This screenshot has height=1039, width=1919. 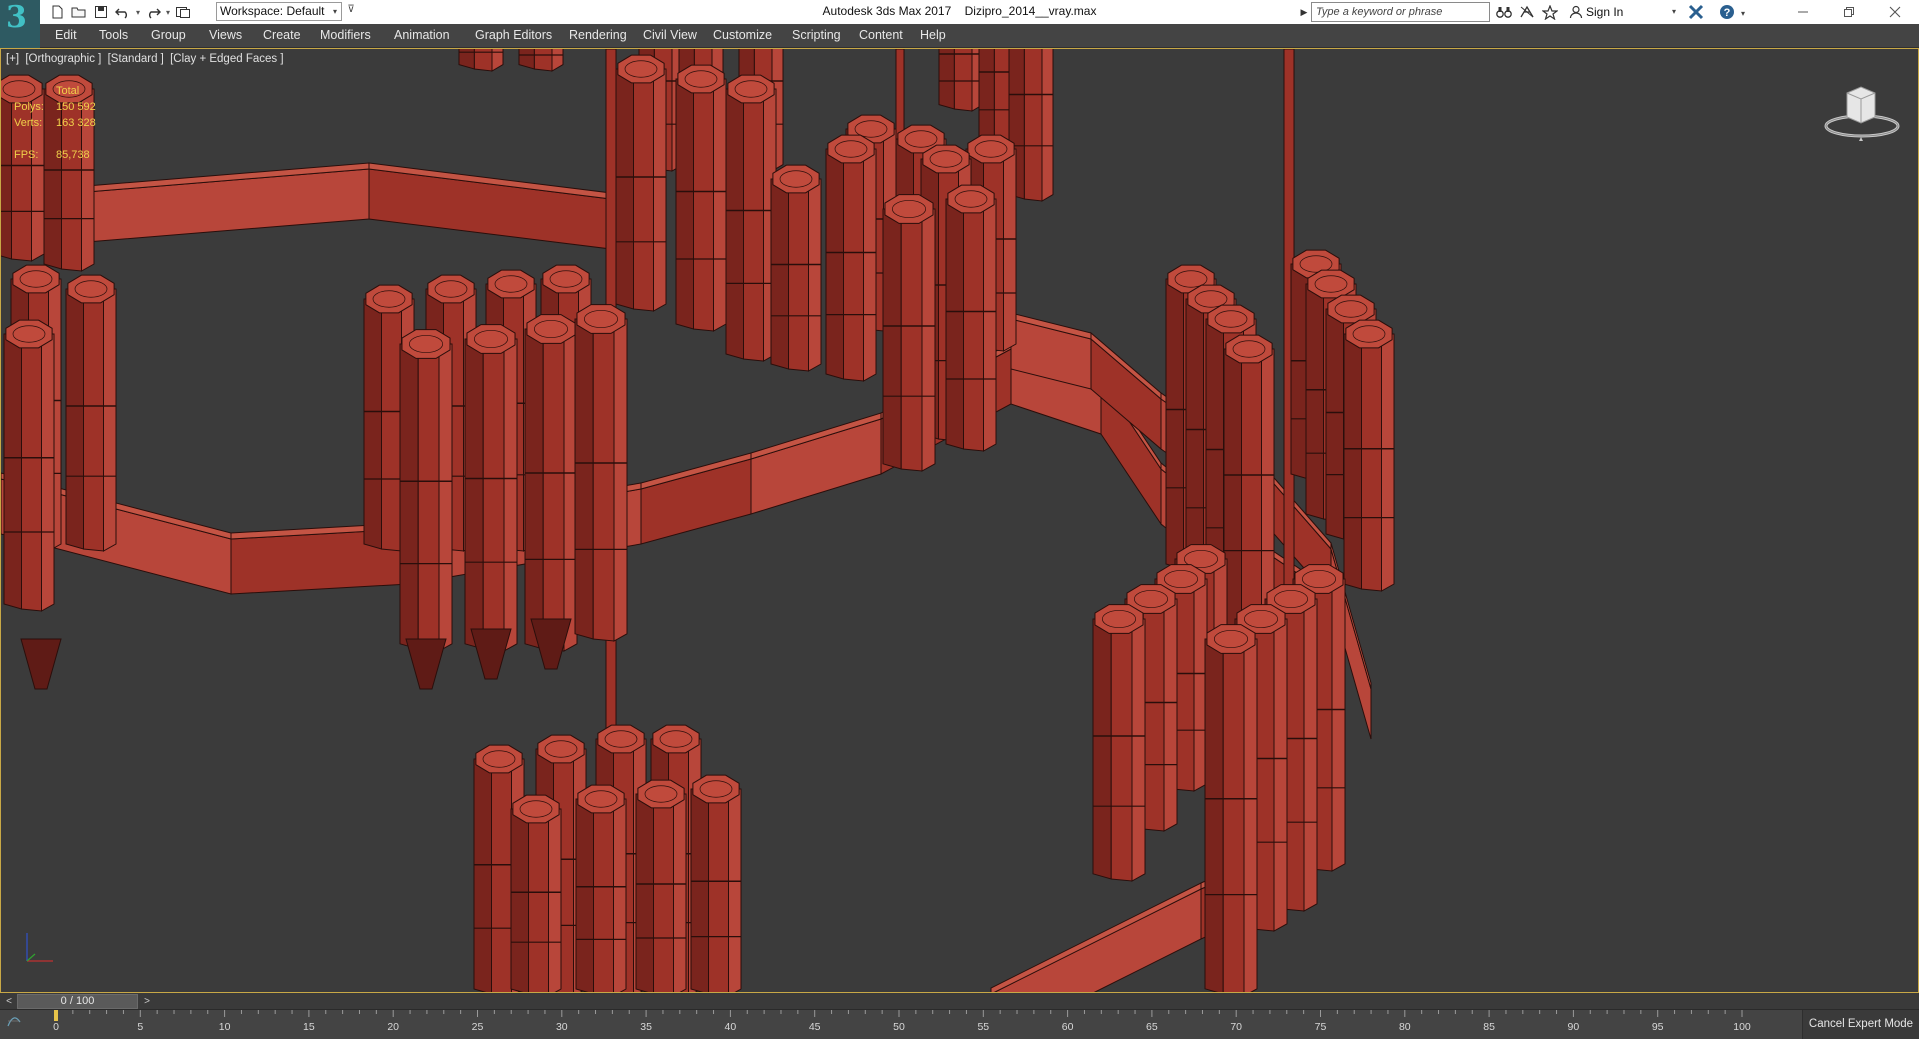 I want to click on axis-tripod-icon, so click(x=39, y=947).